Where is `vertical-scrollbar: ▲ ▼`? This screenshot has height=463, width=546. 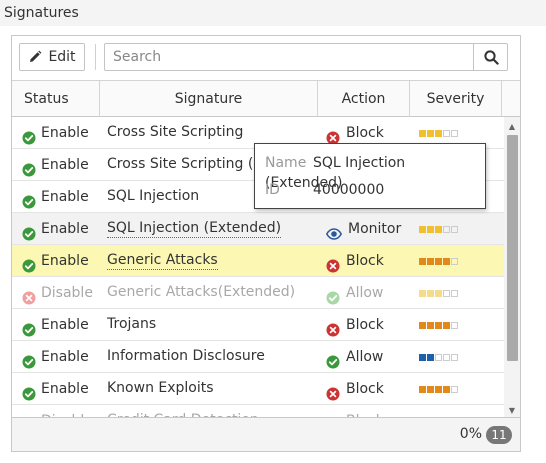 vertical-scrollbar: ▲ ▼ is located at coordinates (512, 267).